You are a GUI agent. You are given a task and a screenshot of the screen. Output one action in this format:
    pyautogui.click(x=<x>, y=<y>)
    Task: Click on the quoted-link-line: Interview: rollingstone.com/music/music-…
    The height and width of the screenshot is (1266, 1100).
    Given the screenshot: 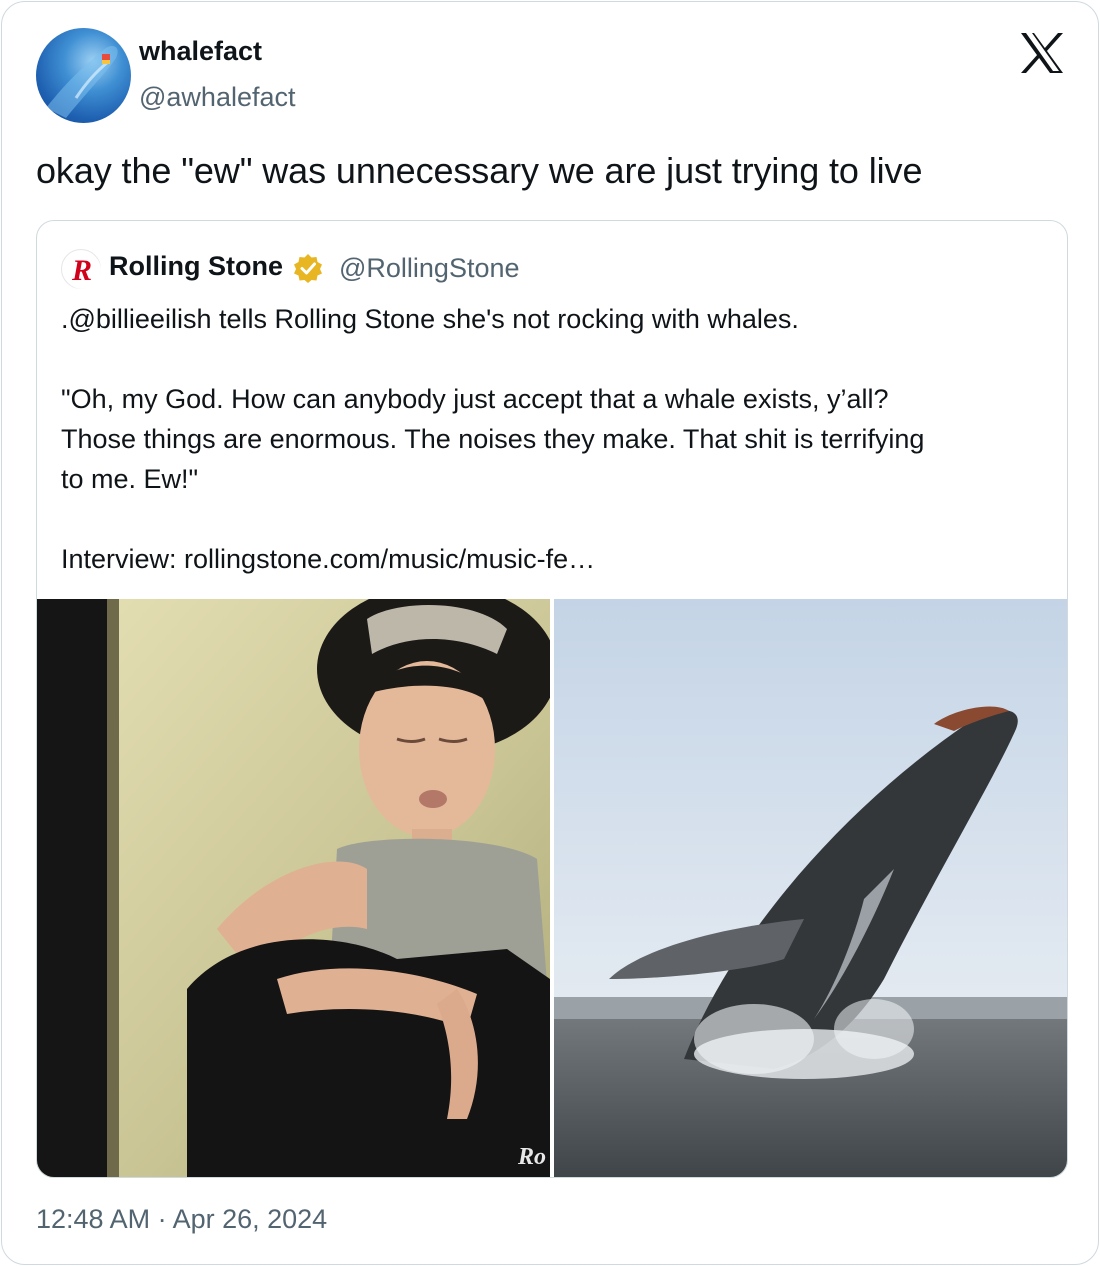 What is the action you would take?
    pyautogui.click(x=551, y=559)
    